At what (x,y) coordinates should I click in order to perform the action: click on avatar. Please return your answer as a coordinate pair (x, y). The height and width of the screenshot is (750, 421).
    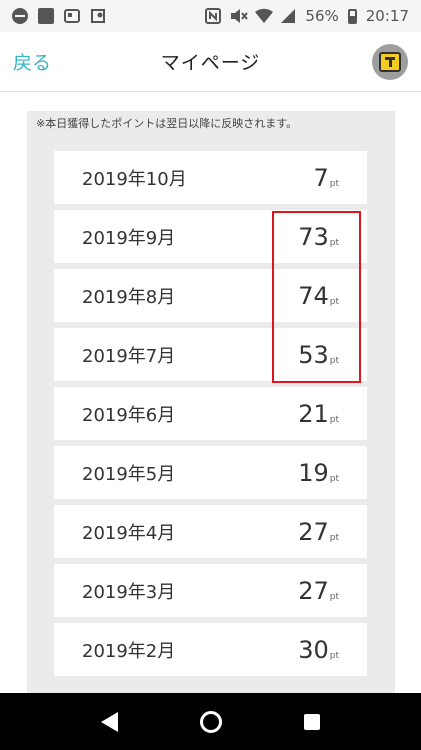
    Looking at the image, I should click on (390, 61).